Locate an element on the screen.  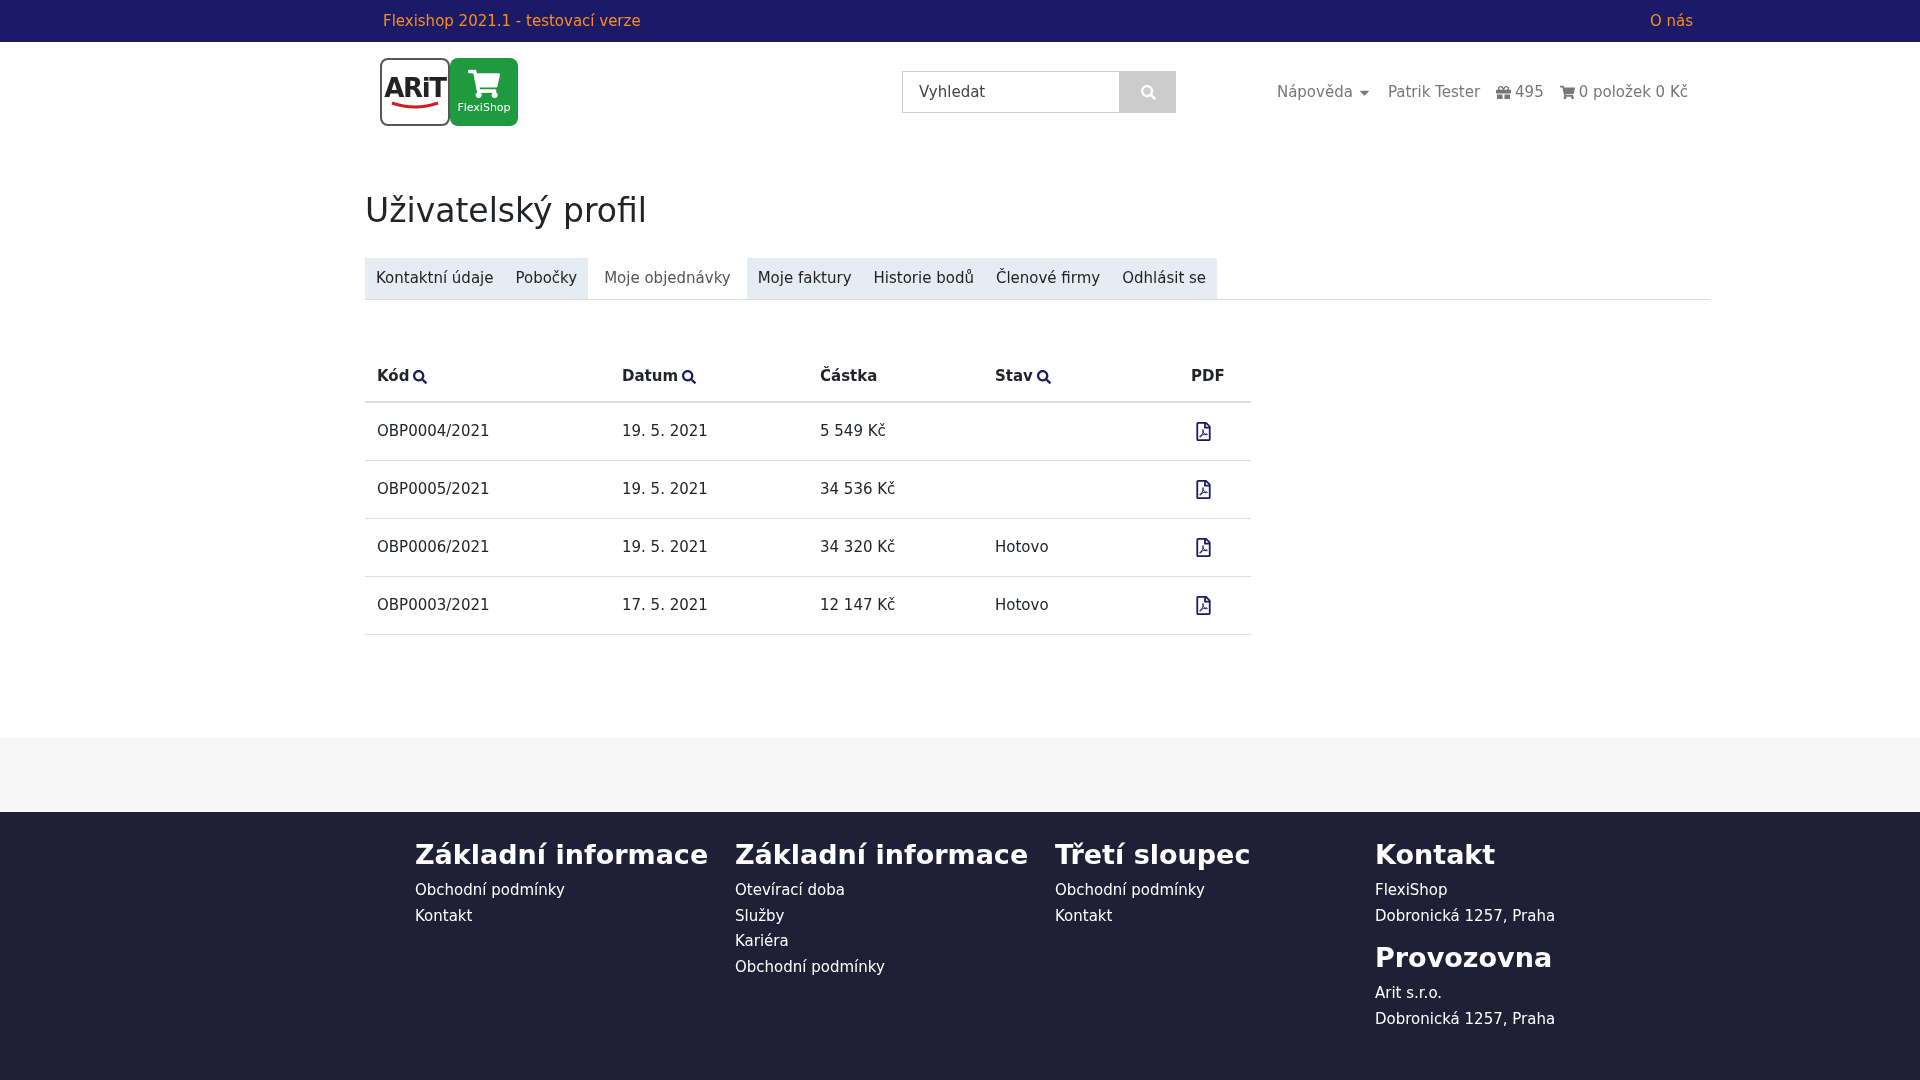
column-header: Stav is located at coordinates (1023, 376).